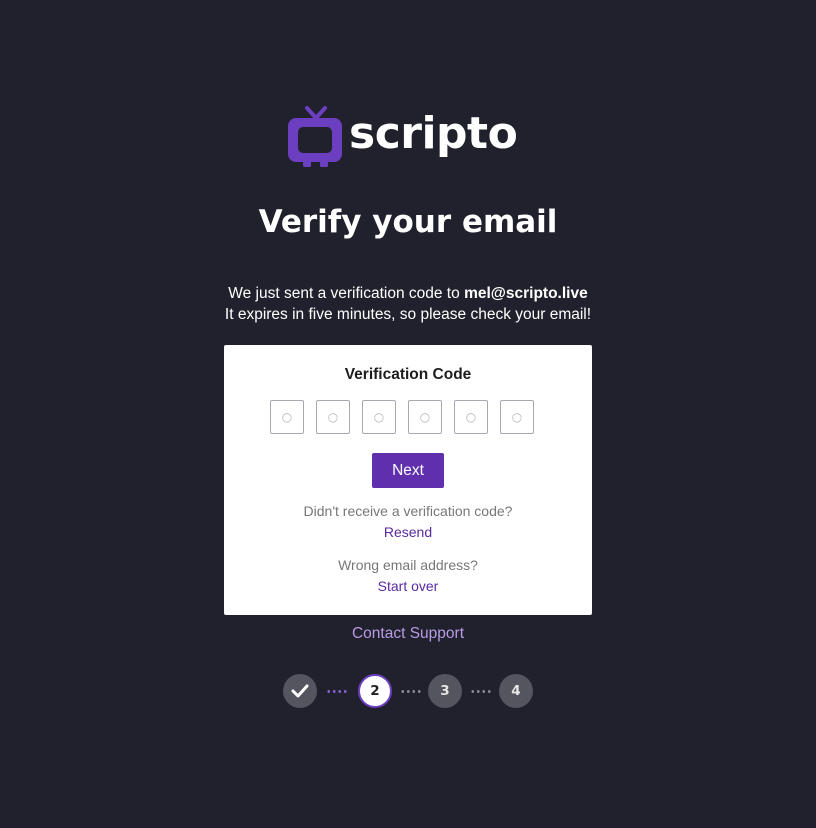 The image size is (816, 828). Describe the element at coordinates (471, 417) in the screenshot. I see `code-digit-5: ○` at that location.